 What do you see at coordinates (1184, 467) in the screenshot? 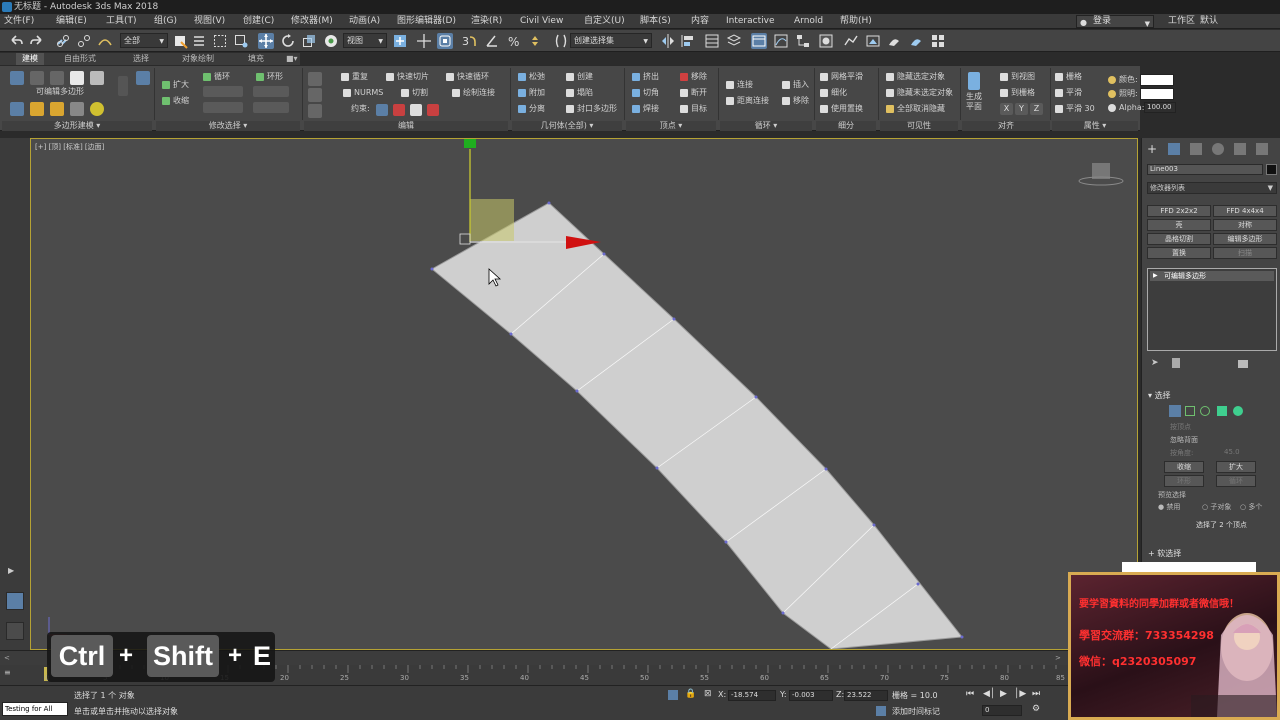
I see `shrink-selection-button: 收缩` at bounding box center [1184, 467].